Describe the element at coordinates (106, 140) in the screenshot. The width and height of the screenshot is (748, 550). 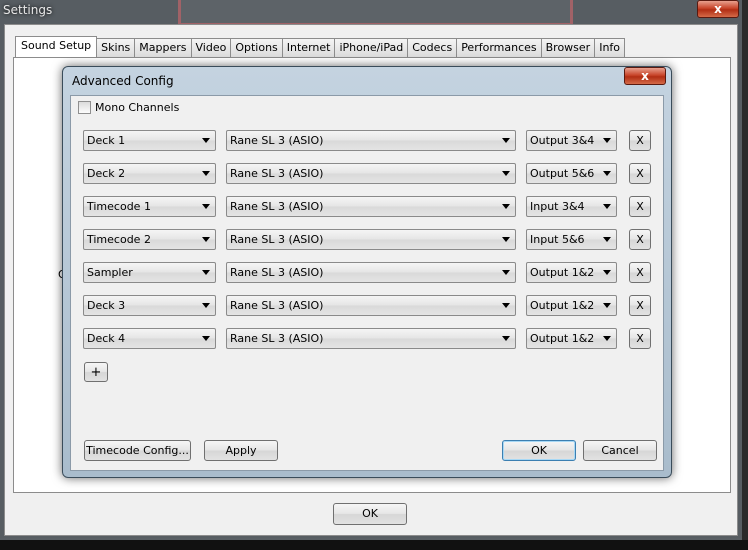
I see `channel-value: Deck 1` at that location.